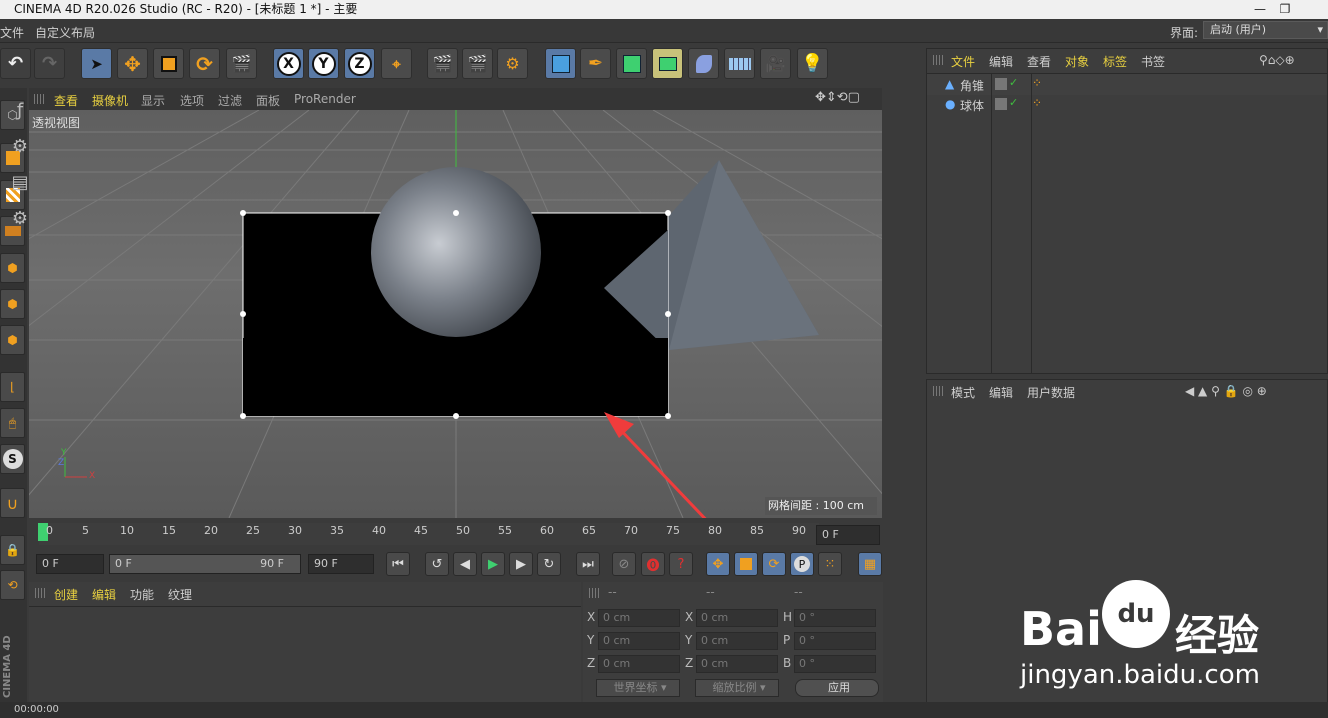 Image resolution: width=1328 pixels, height=718 pixels. I want to click on viewport-menu-display: 显示, so click(153, 100).